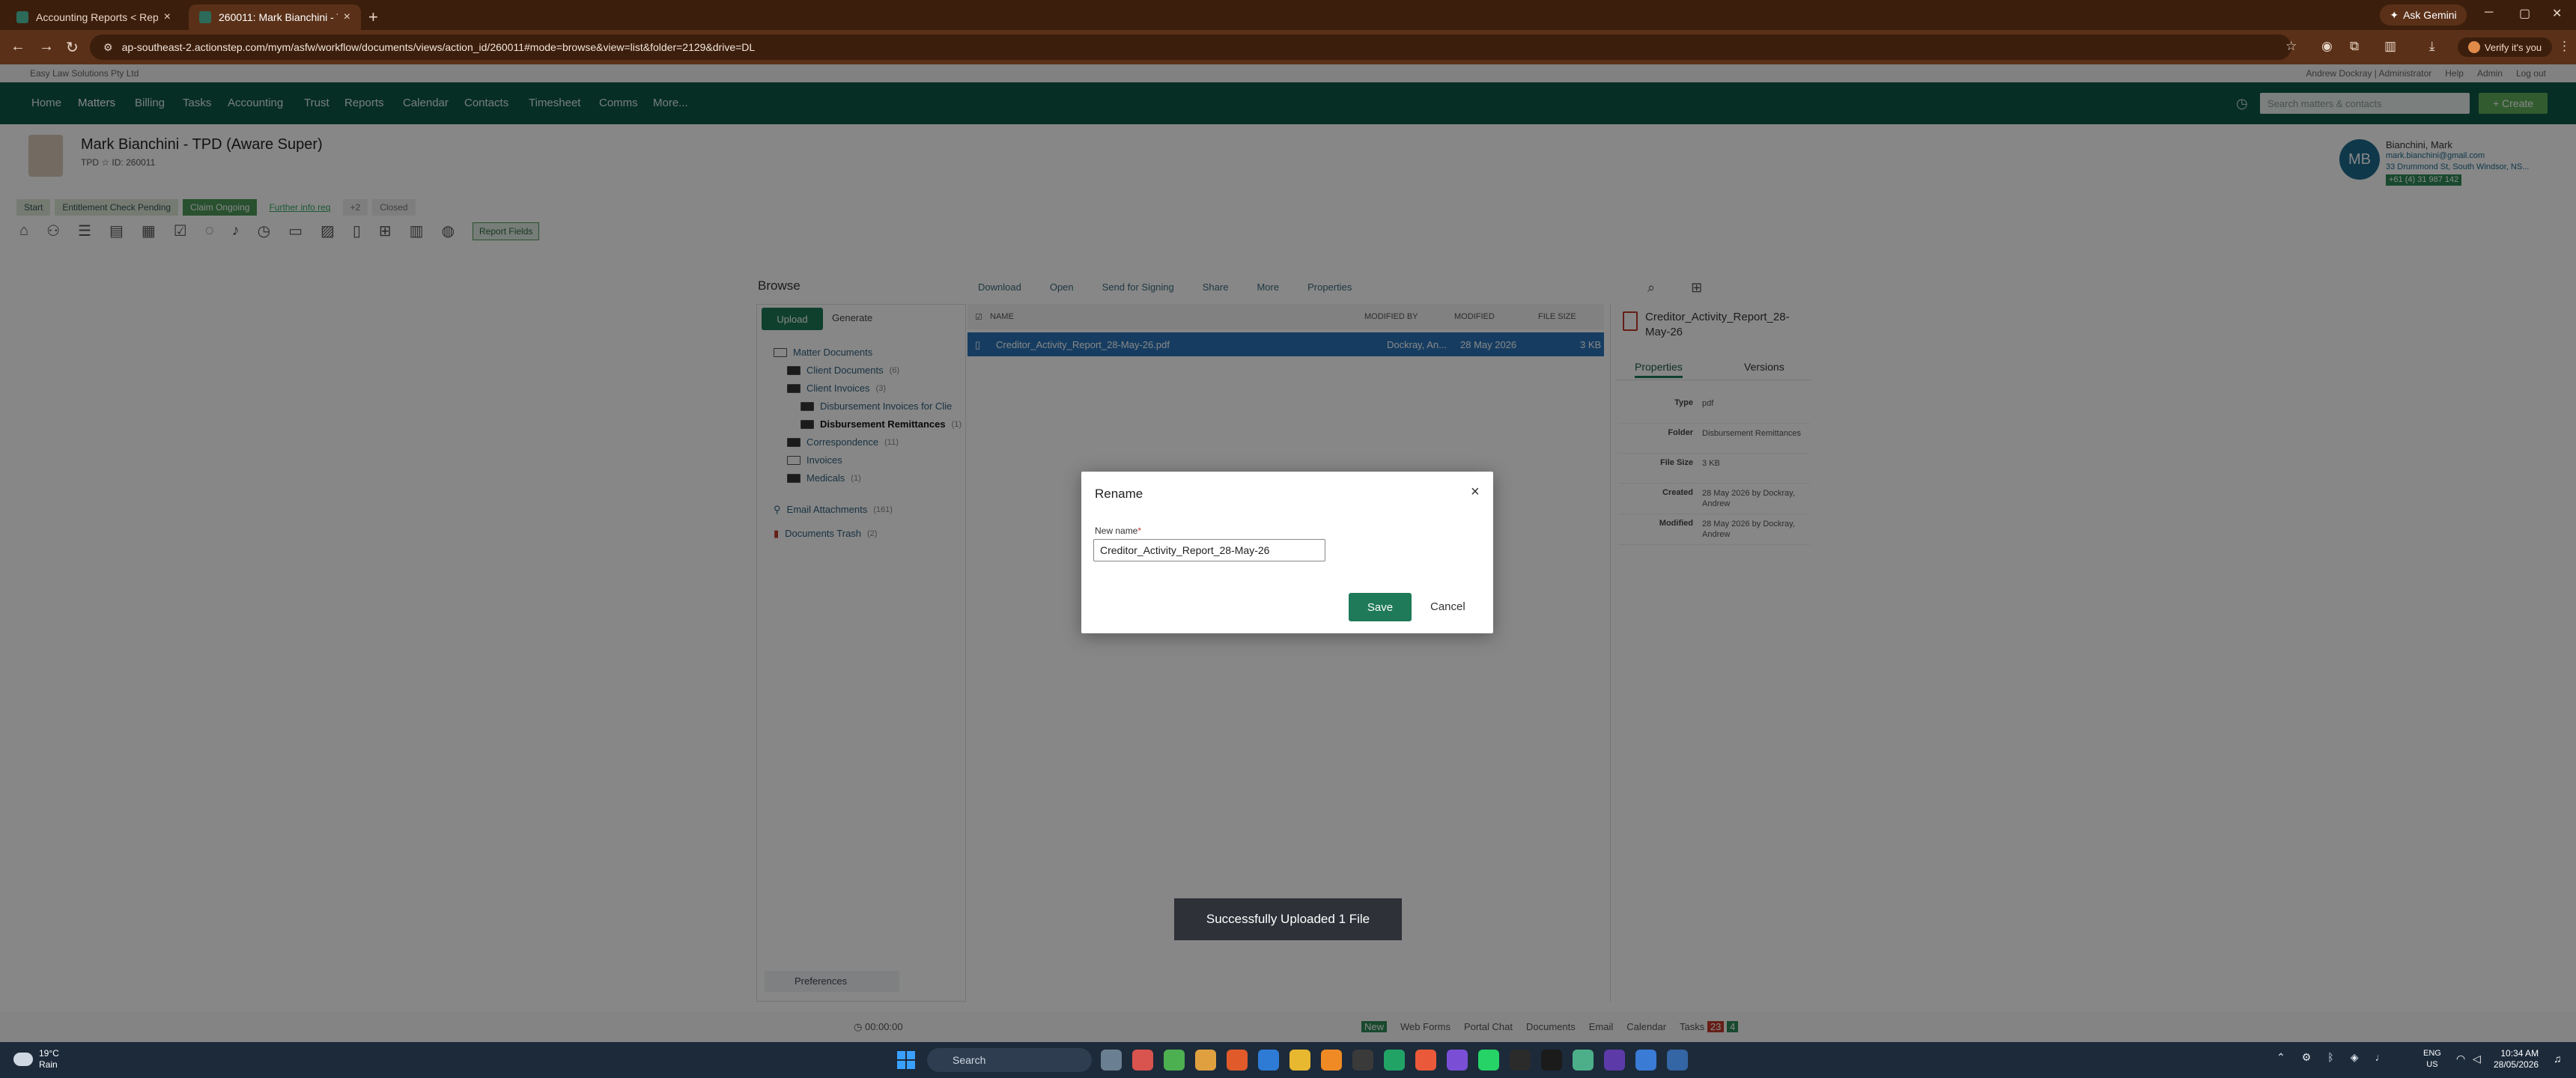 The height and width of the screenshot is (1078, 2576). Describe the element at coordinates (1119, 494) in the screenshot. I see `dialog-title: Rename` at that location.